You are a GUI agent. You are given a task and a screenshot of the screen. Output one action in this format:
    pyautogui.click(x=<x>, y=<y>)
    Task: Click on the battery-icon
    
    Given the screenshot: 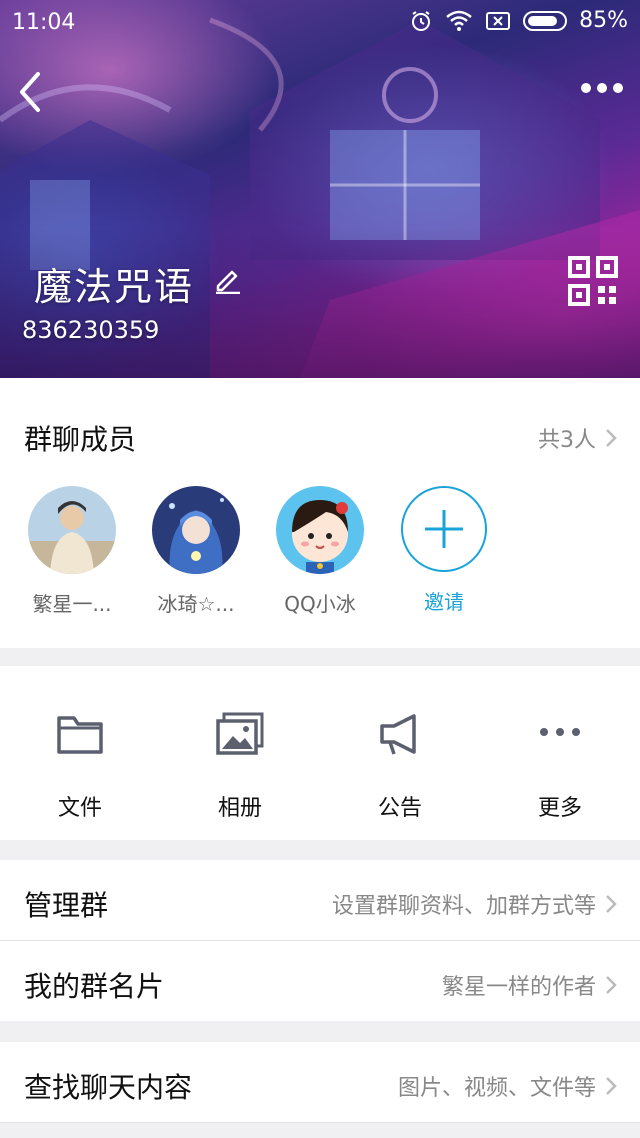 What is the action you would take?
    pyautogui.click(x=545, y=20)
    